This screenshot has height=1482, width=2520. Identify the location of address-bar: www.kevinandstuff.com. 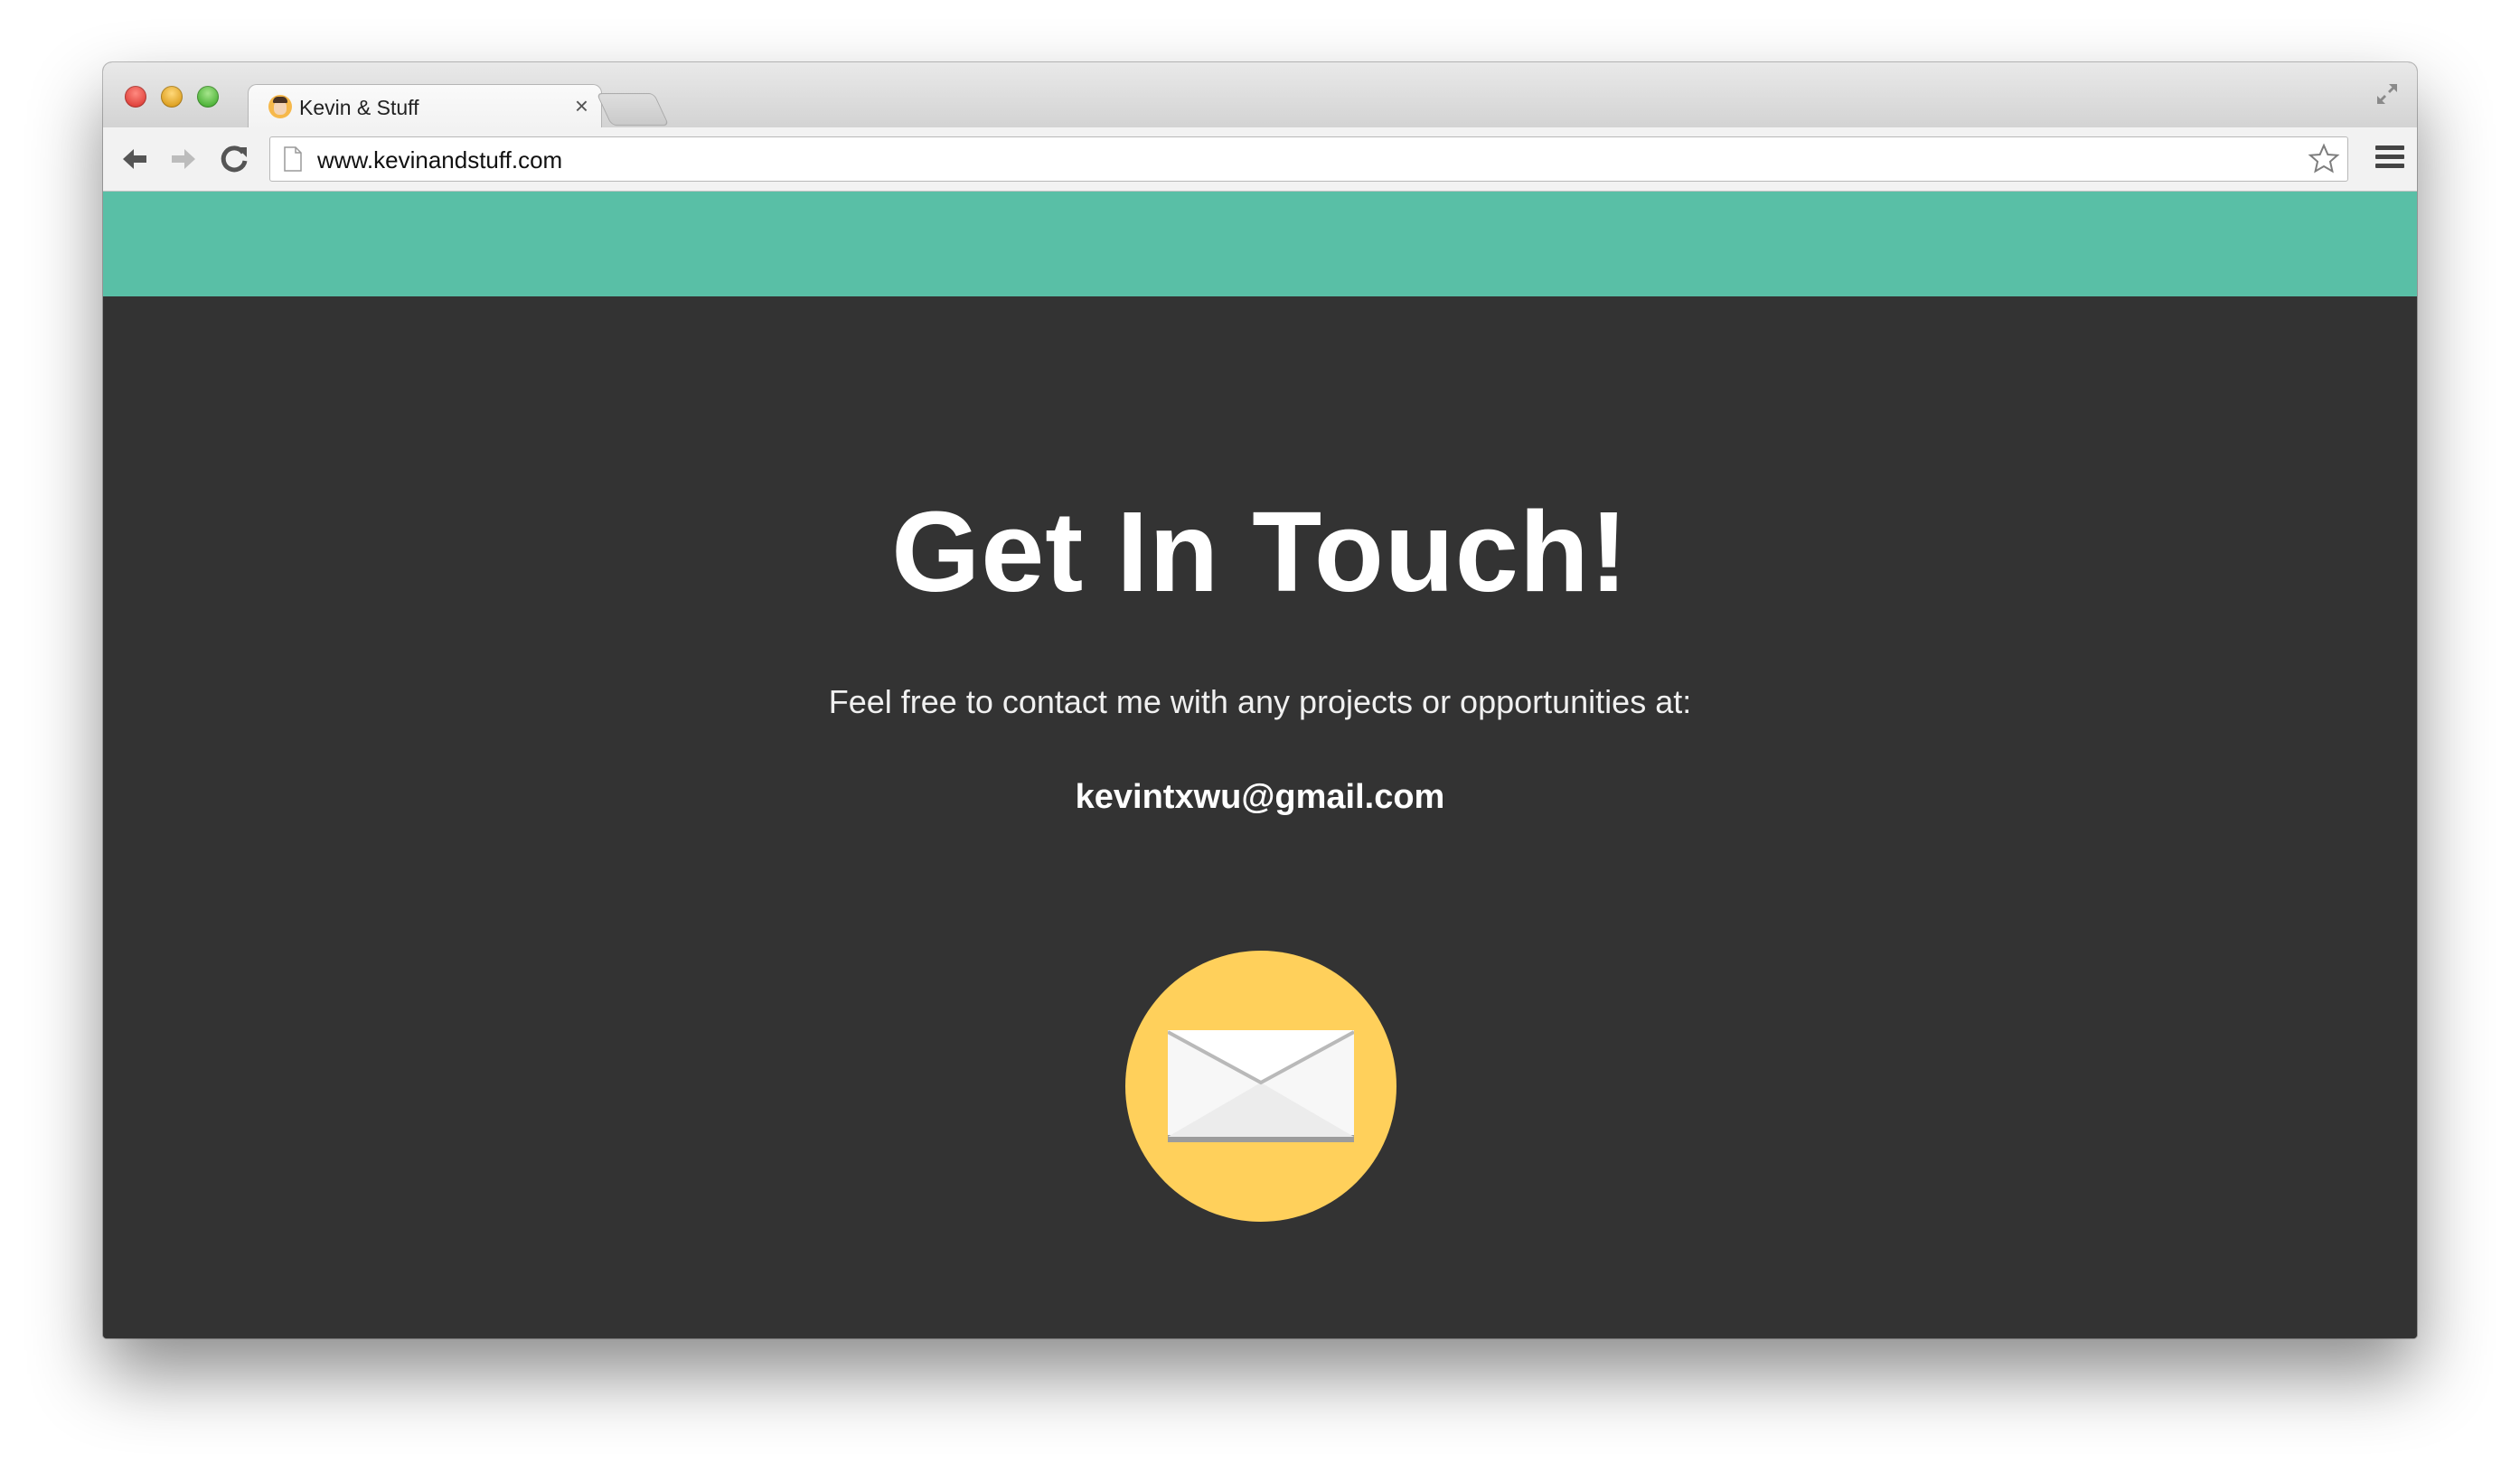
(1308, 159).